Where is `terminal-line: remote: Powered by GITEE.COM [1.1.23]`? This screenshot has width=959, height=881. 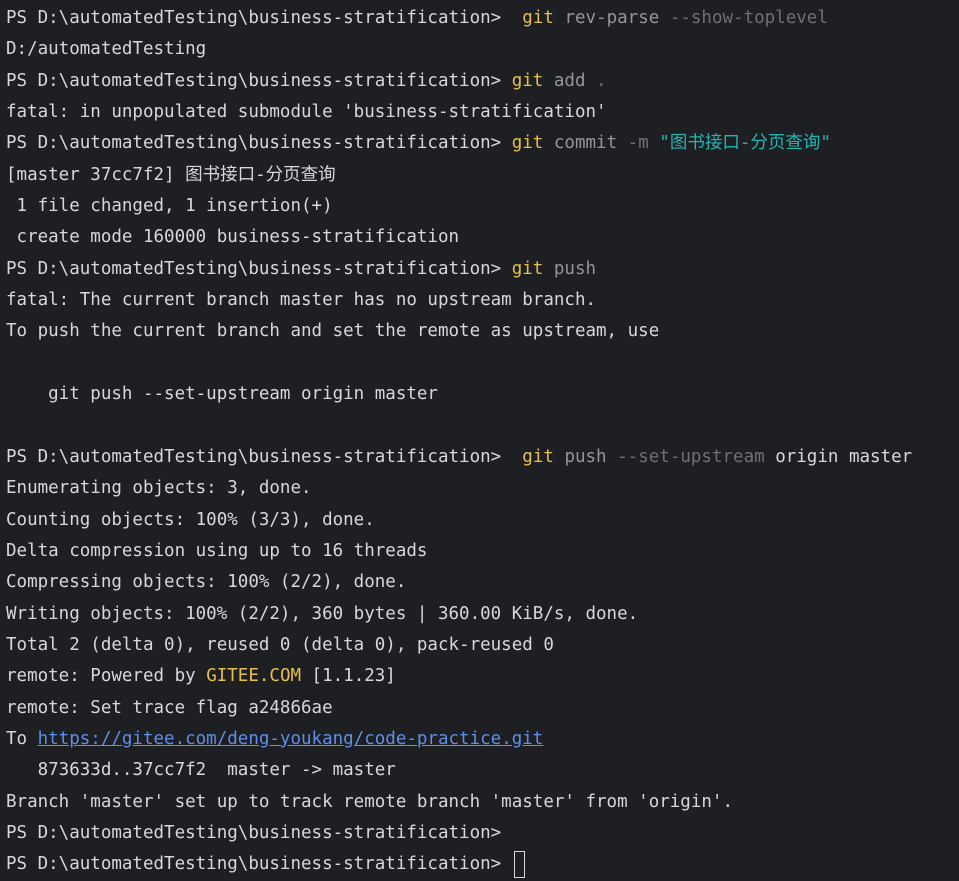
terminal-line: remote: Powered by GITEE.COM [1.1.23] is located at coordinates (479, 676).